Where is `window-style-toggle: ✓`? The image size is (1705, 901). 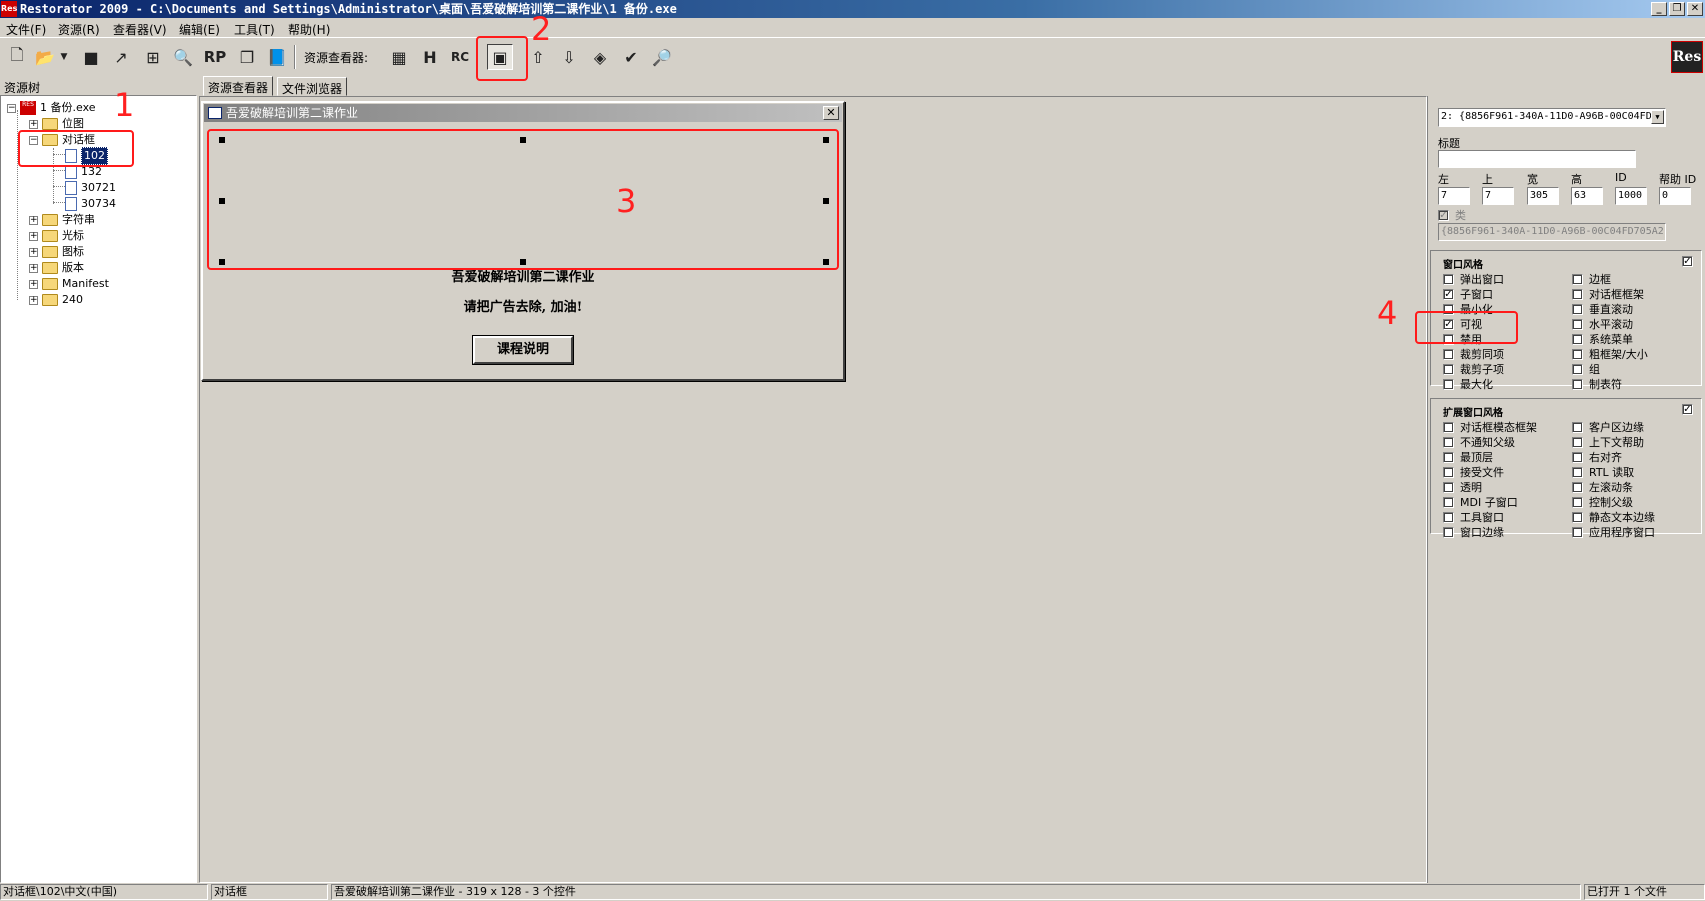
window-style-toggle: ✓ is located at coordinates (1687, 261).